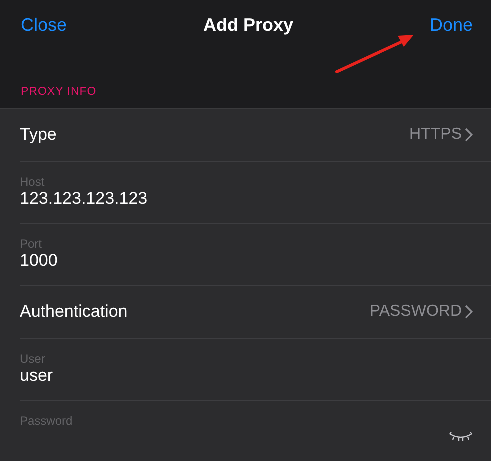  I want to click on row-label: Authentication, so click(74, 312).